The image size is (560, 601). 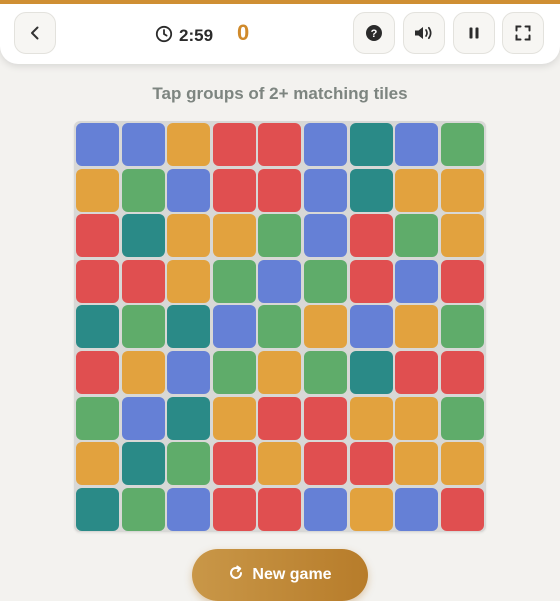 What do you see at coordinates (243, 32) in the screenshot?
I see `score-value: 0` at bounding box center [243, 32].